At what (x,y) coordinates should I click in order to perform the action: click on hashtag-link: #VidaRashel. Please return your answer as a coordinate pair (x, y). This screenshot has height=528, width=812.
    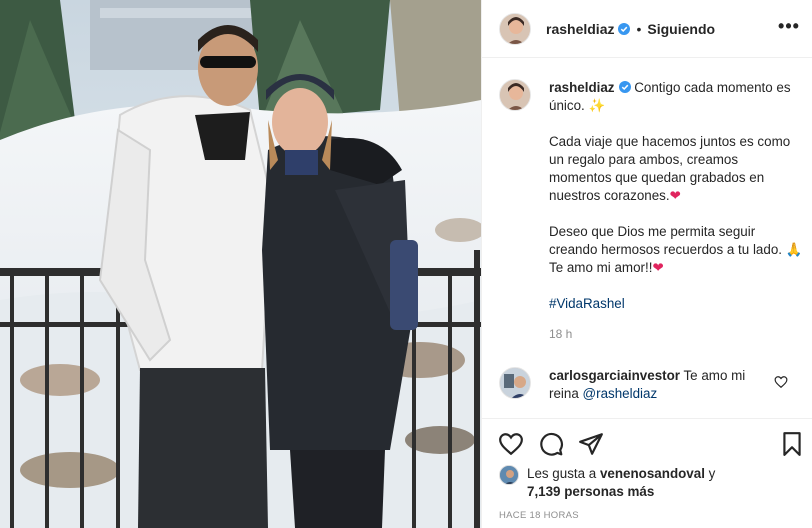
    Looking at the image, I should click on (587, 303).